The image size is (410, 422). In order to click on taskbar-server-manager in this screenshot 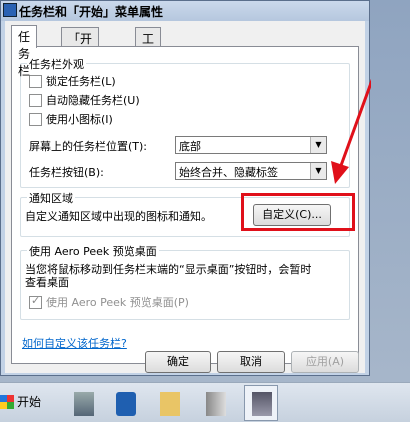, I will do `click(83, 403)`.